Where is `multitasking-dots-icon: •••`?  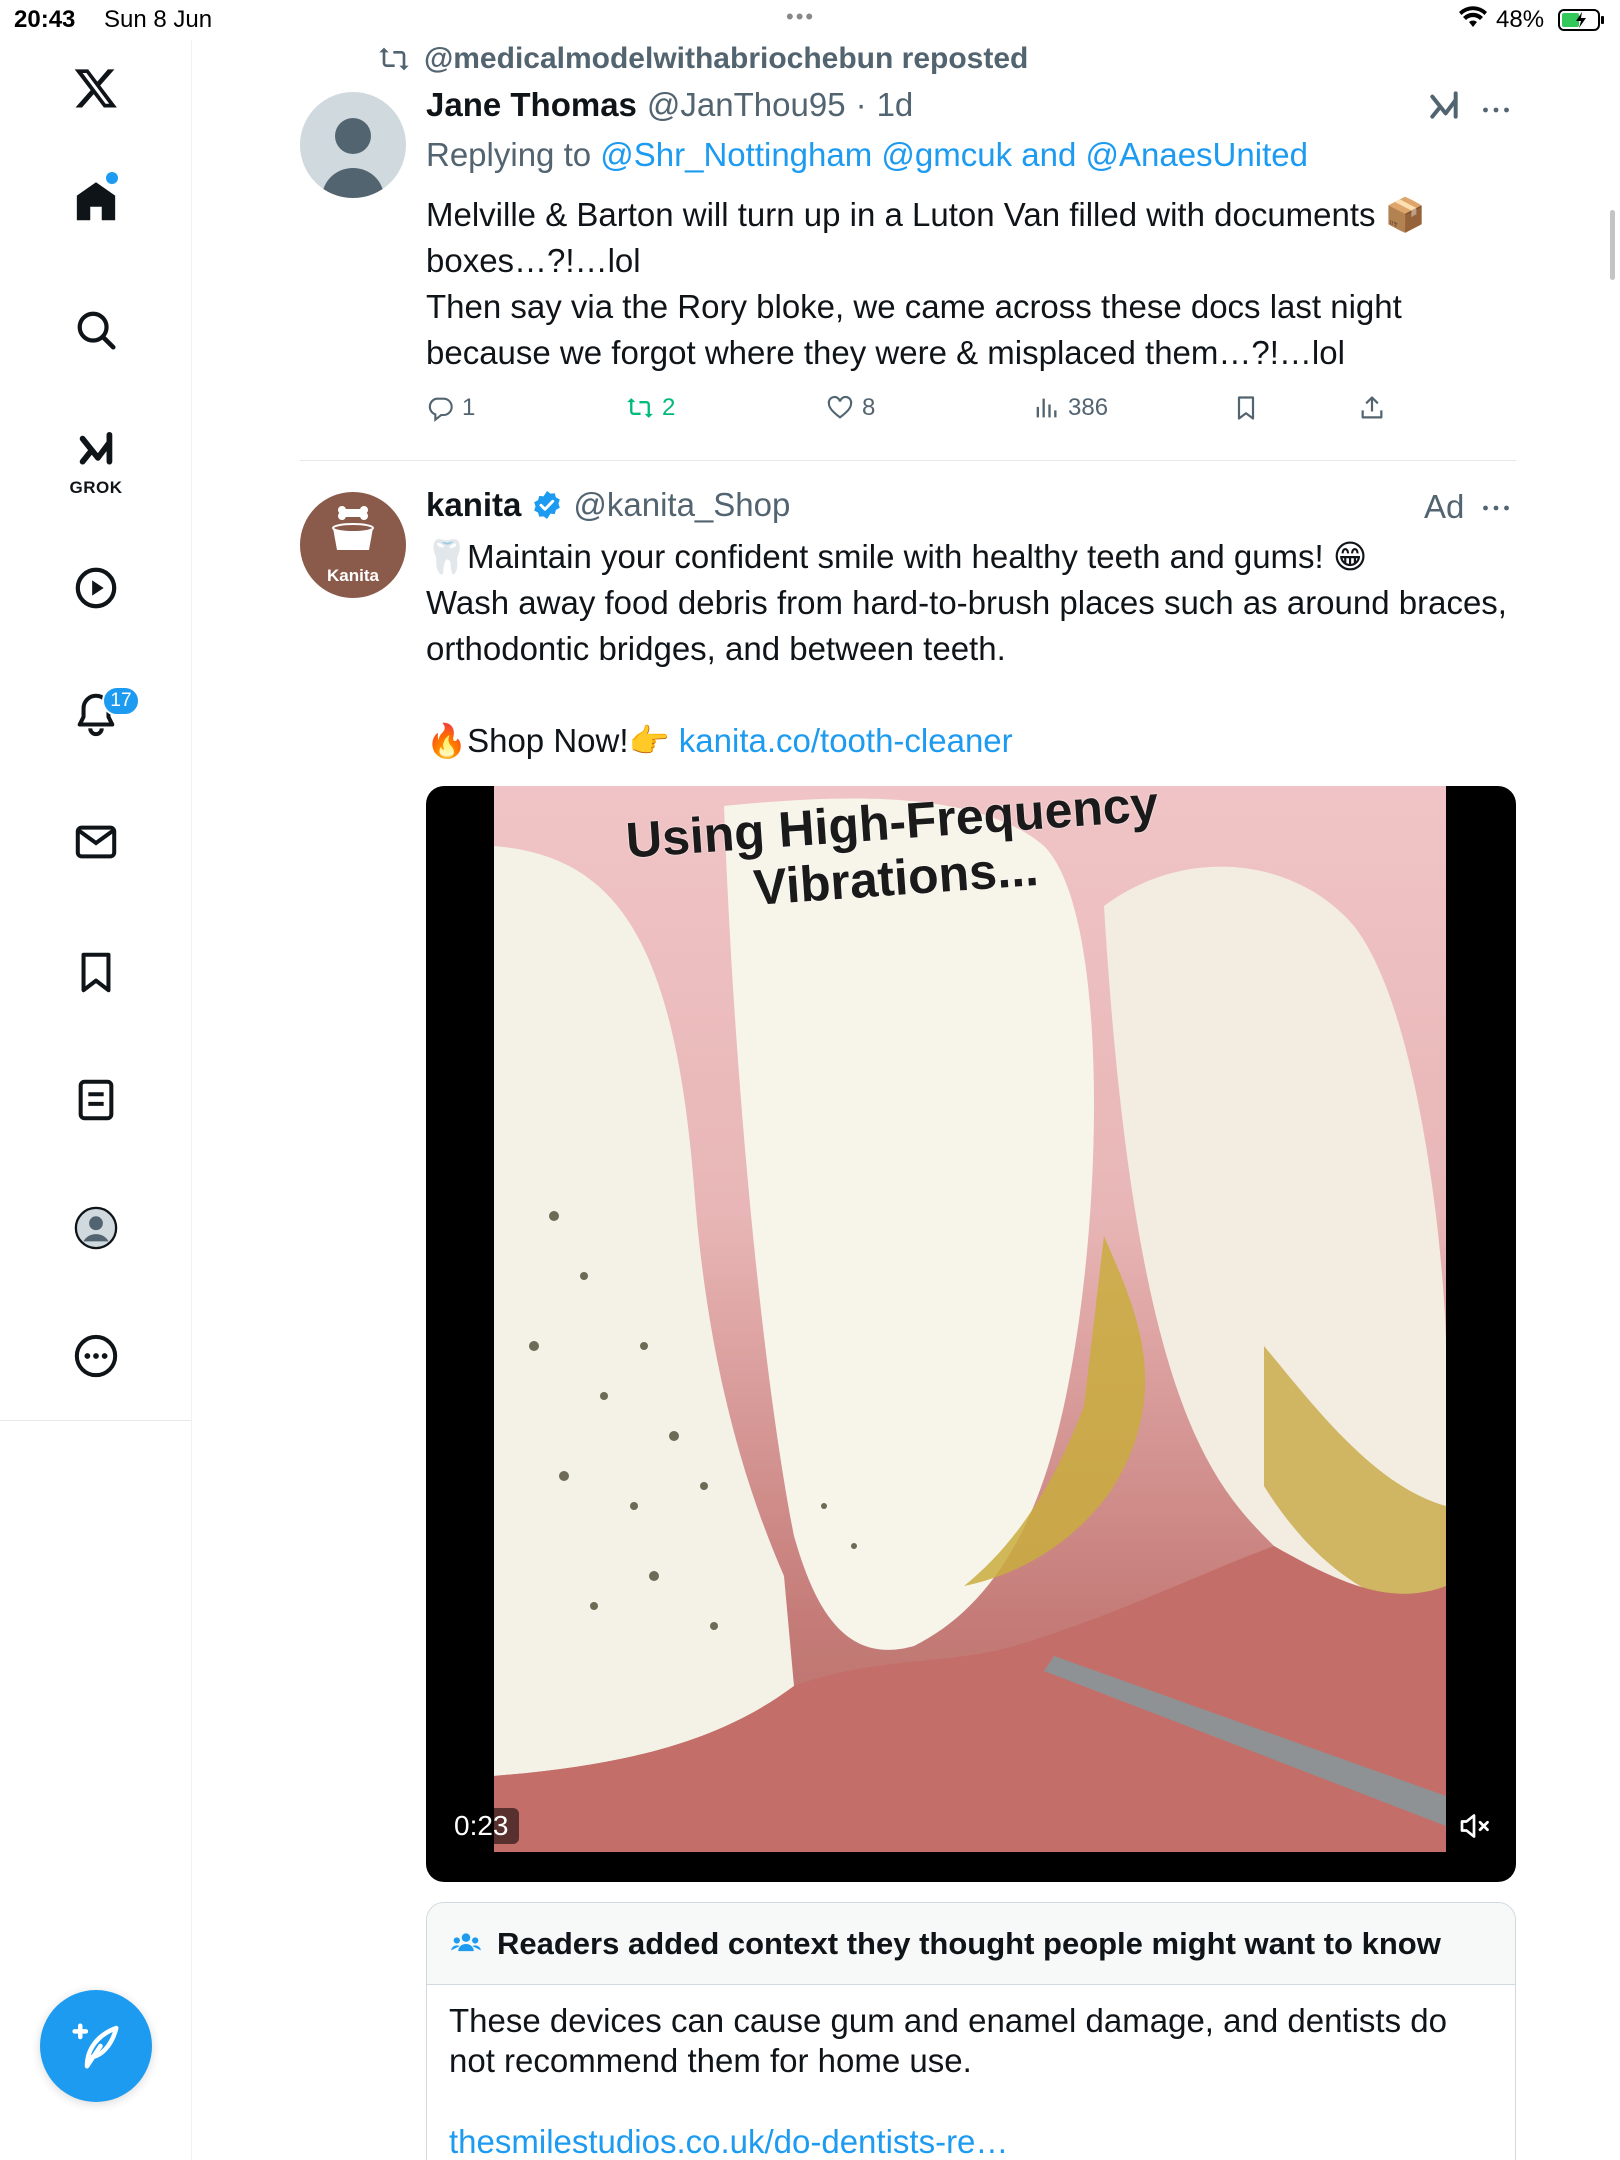
multitasking-dots-icon: ••• is located at coordinates (800, 17).